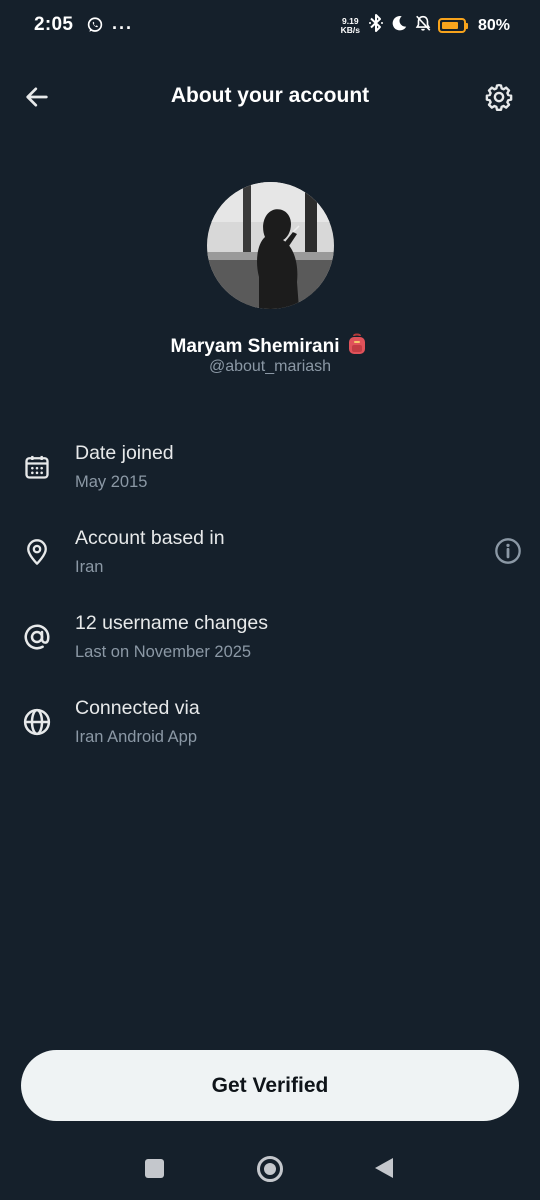 This screenshot has width=540, height=1200. Describe the element at coordinates (466, 25) in the screenshot. I see `battery-tip` at that location.